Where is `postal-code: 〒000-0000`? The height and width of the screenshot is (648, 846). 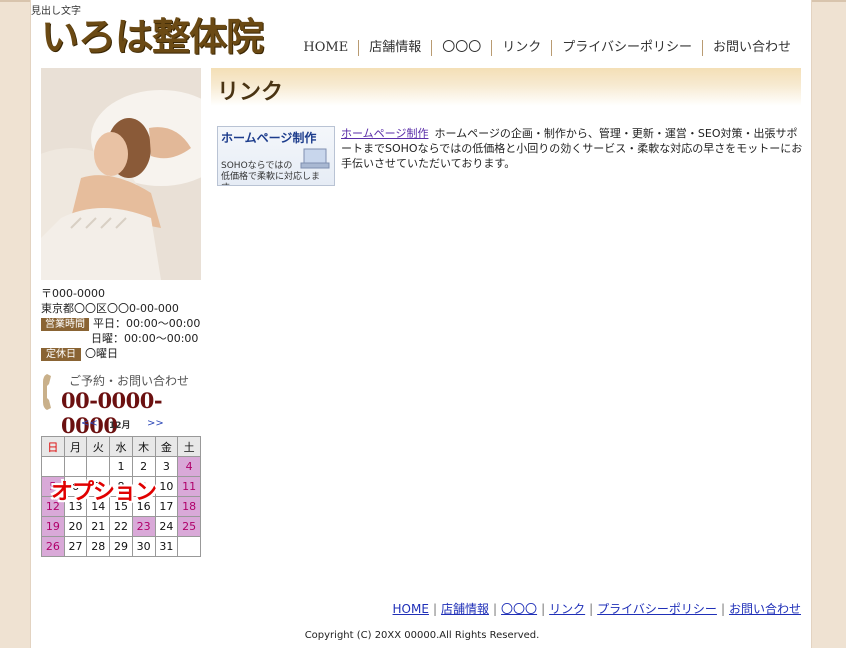 postal-code: 〒000-0000 is located at coordinates (73, 293).